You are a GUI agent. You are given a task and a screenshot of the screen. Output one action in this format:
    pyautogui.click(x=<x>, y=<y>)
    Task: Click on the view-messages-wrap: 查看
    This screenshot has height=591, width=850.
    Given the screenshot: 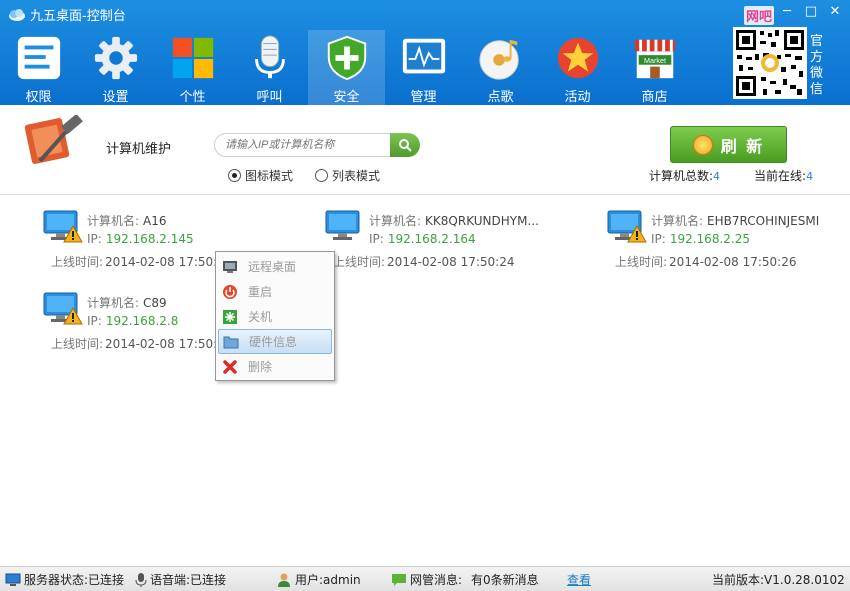 What is the action you would take?
    pyautogui.click(x=579, y=579)
    